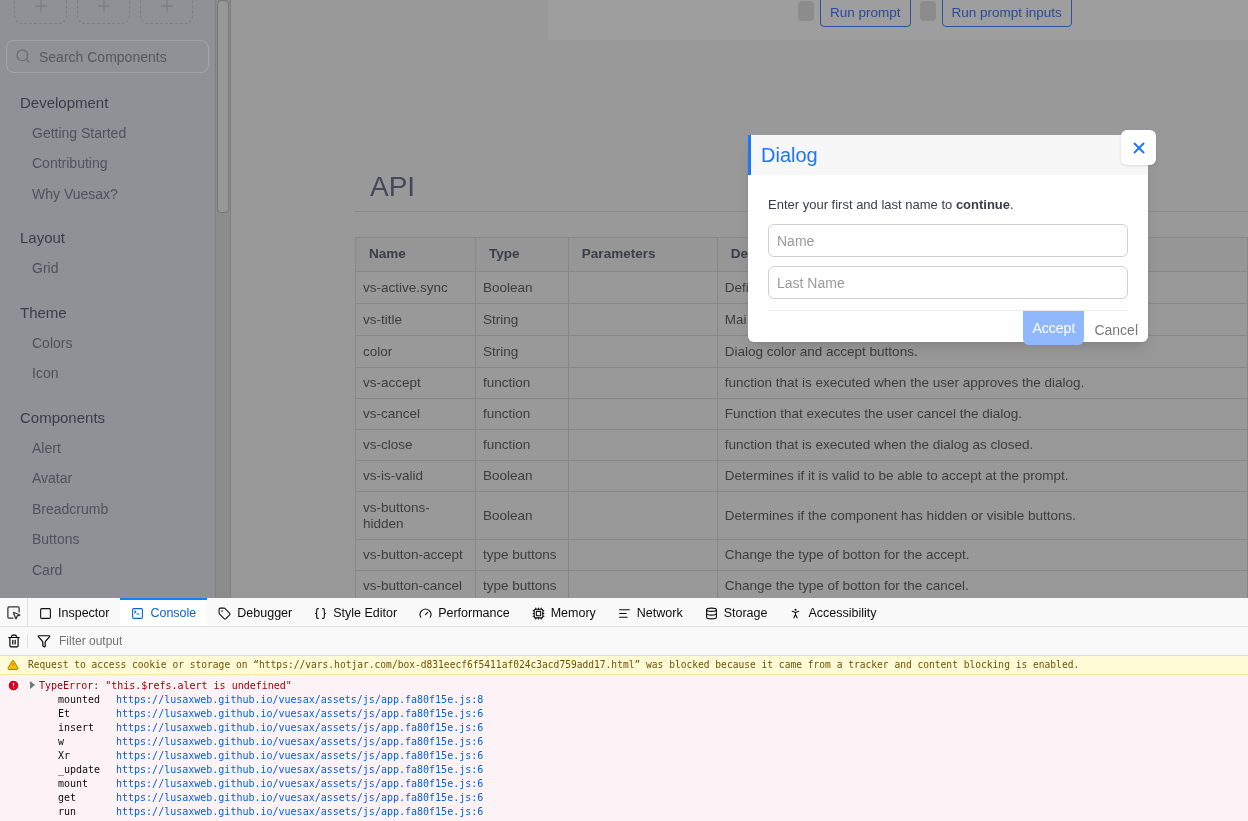  Describe the element at coordinates (68, 797) in the screenshot. I see `stack-function: get` at that location.